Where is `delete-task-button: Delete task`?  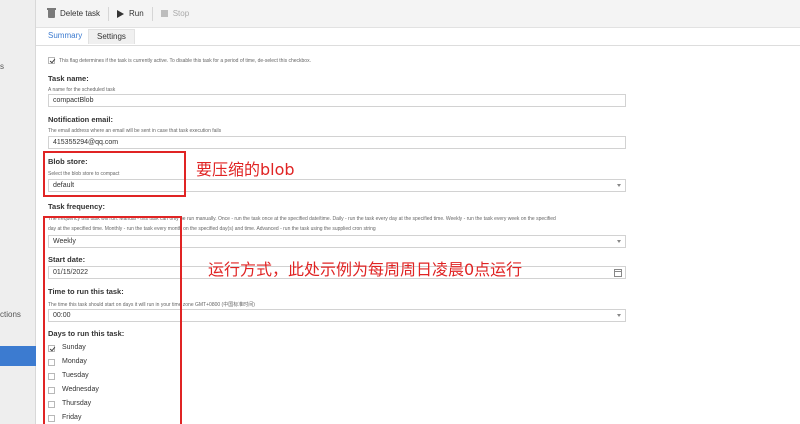
delete-task-button: Delete task is located at coordinates (74, 13).